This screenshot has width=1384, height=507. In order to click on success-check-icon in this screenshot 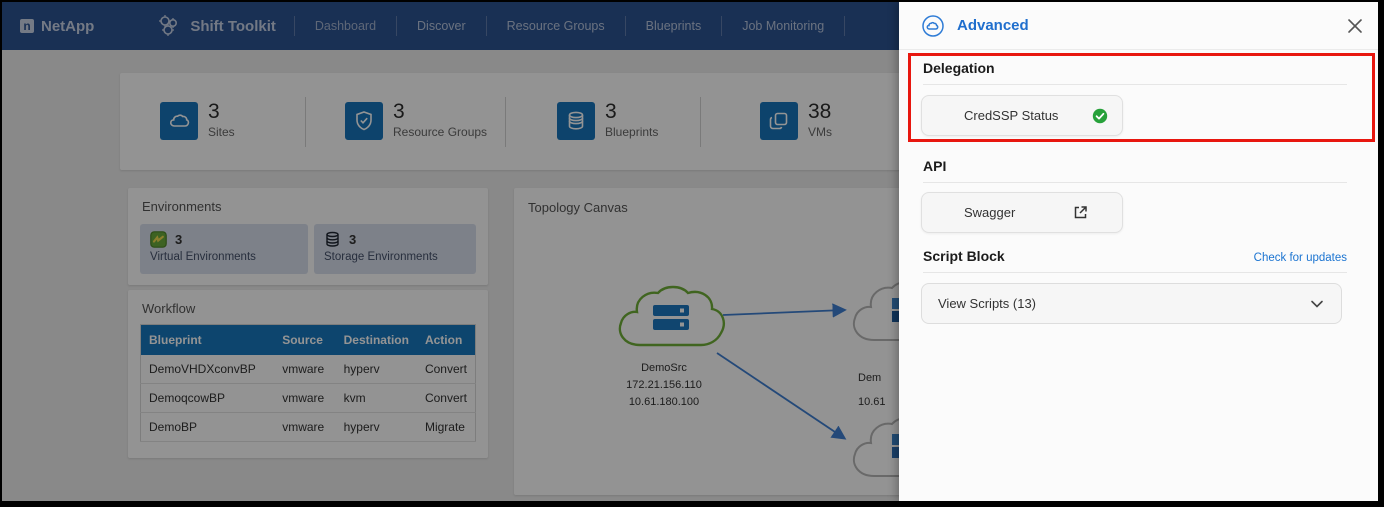, I will do `click(1100, 116)`.